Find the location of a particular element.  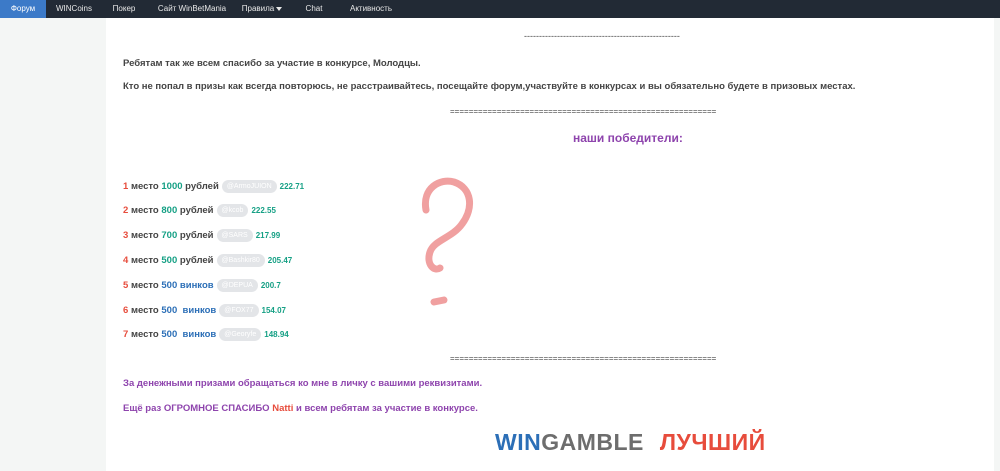

user-mention: @DEPUA is located at coordinates (237, 285).